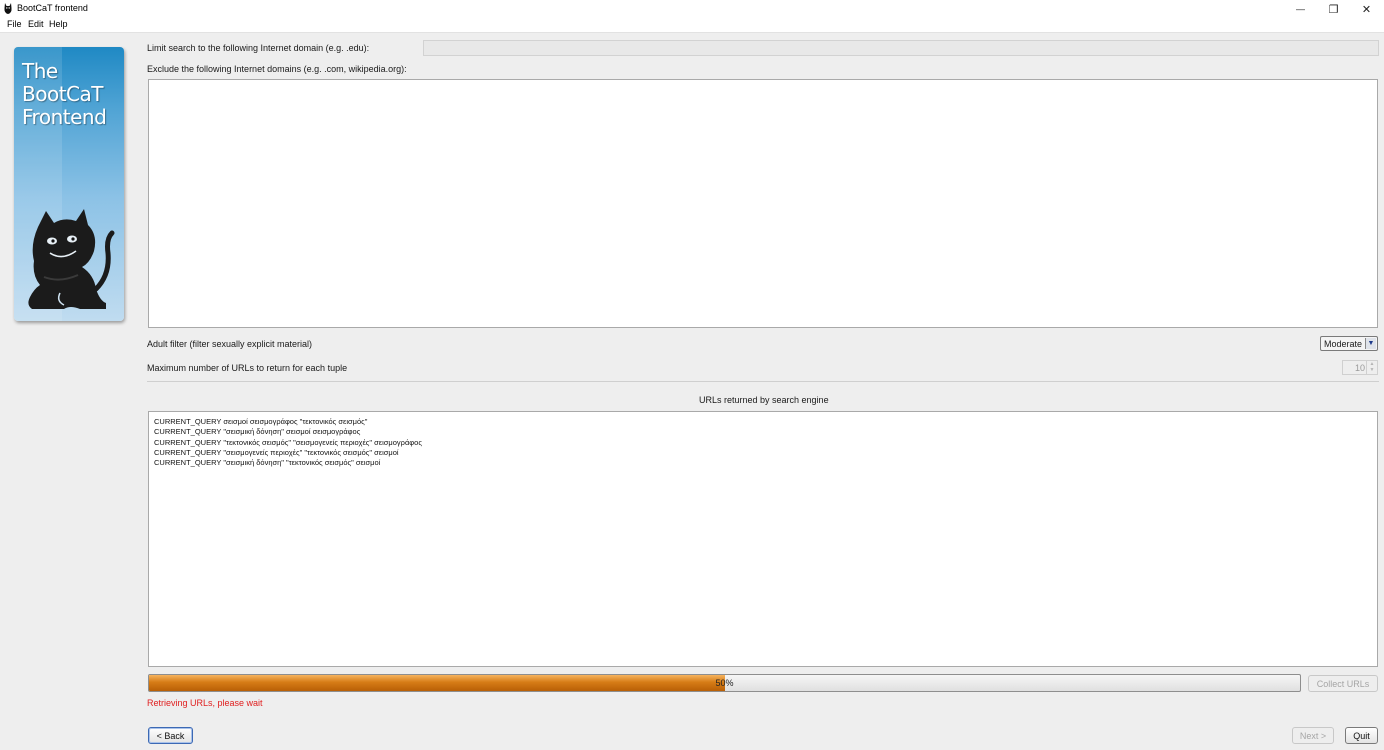  I want to click on bootcat-logo-panel: The BootCaT Frontend, so click(69, 184).